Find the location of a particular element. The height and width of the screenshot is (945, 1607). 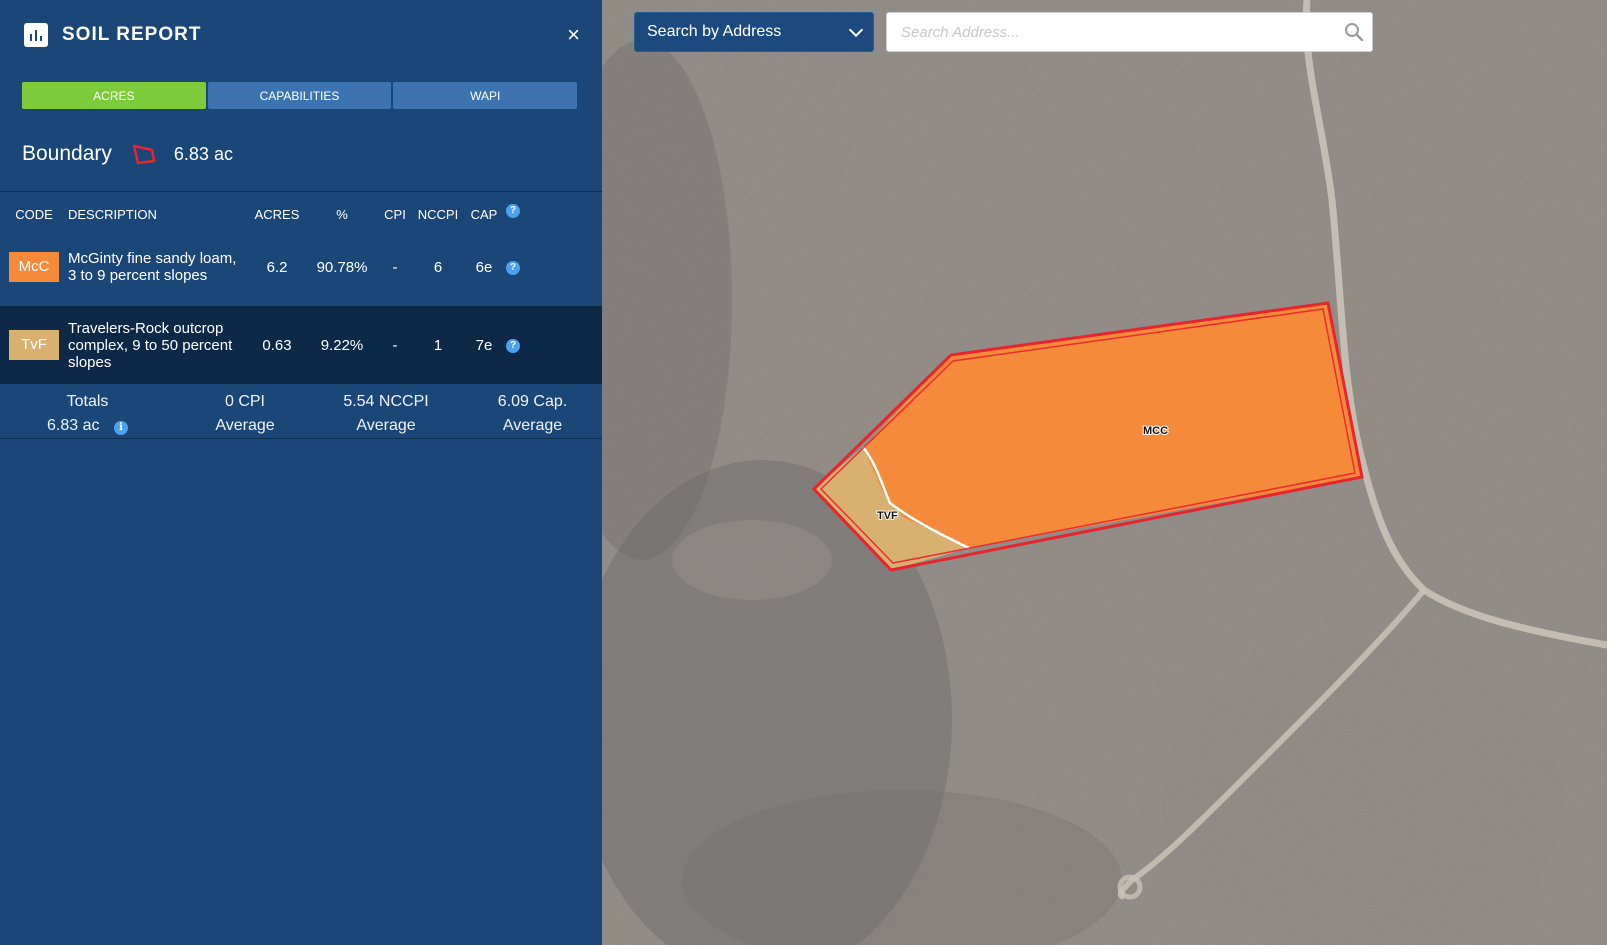

address-search is located at coordinates (1129, 32).